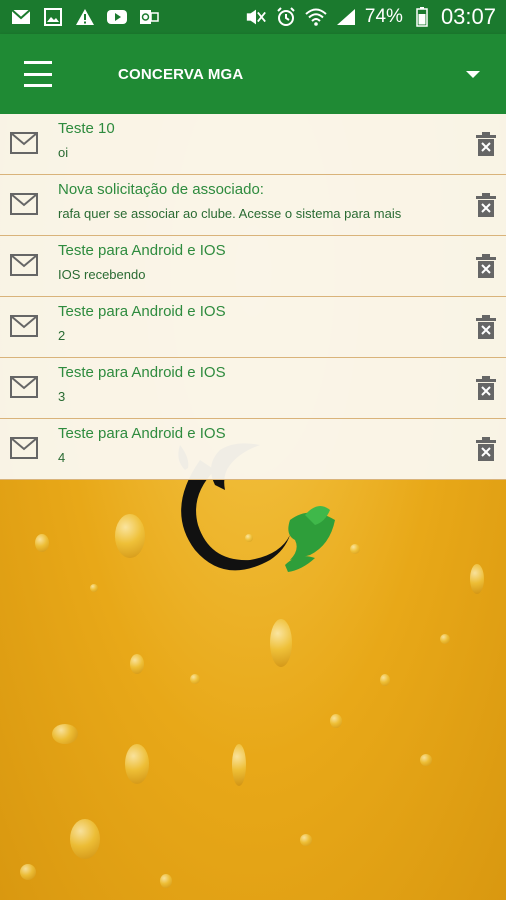  What do you see at coordinates (21, 17) in the screenshot?
I see `gmail-icon` at bounding box center [21, 17].